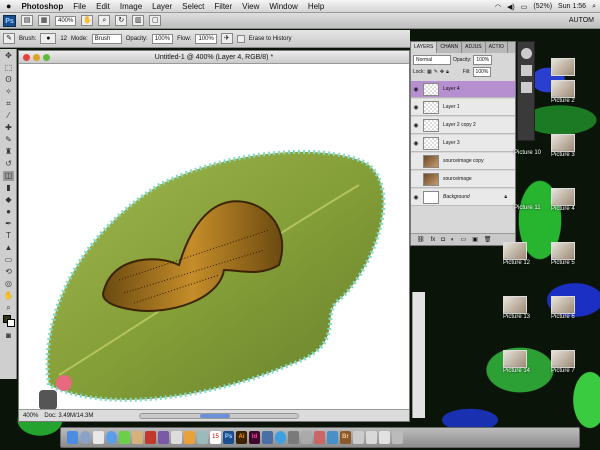  What do you see at coordinates (8, 116) in the screenshot?
I see `eyedropper-tool-icon: ⁄` at bounding box center [8, 116].